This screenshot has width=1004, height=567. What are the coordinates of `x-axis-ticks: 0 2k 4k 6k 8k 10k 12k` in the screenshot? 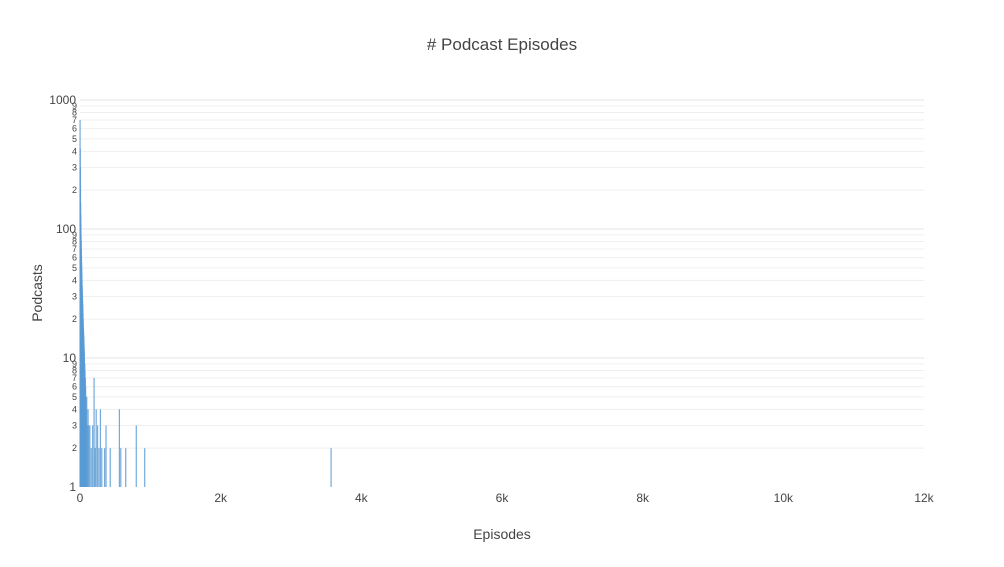 It's located at (506, 498).